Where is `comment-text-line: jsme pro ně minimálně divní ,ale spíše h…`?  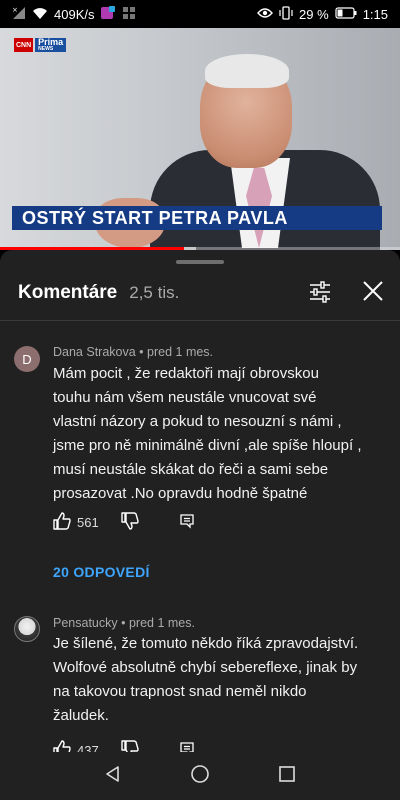 comment-text-line: jsme pro ně minimálně divní ,ale spíše h… is located at coordinates (207, 445).